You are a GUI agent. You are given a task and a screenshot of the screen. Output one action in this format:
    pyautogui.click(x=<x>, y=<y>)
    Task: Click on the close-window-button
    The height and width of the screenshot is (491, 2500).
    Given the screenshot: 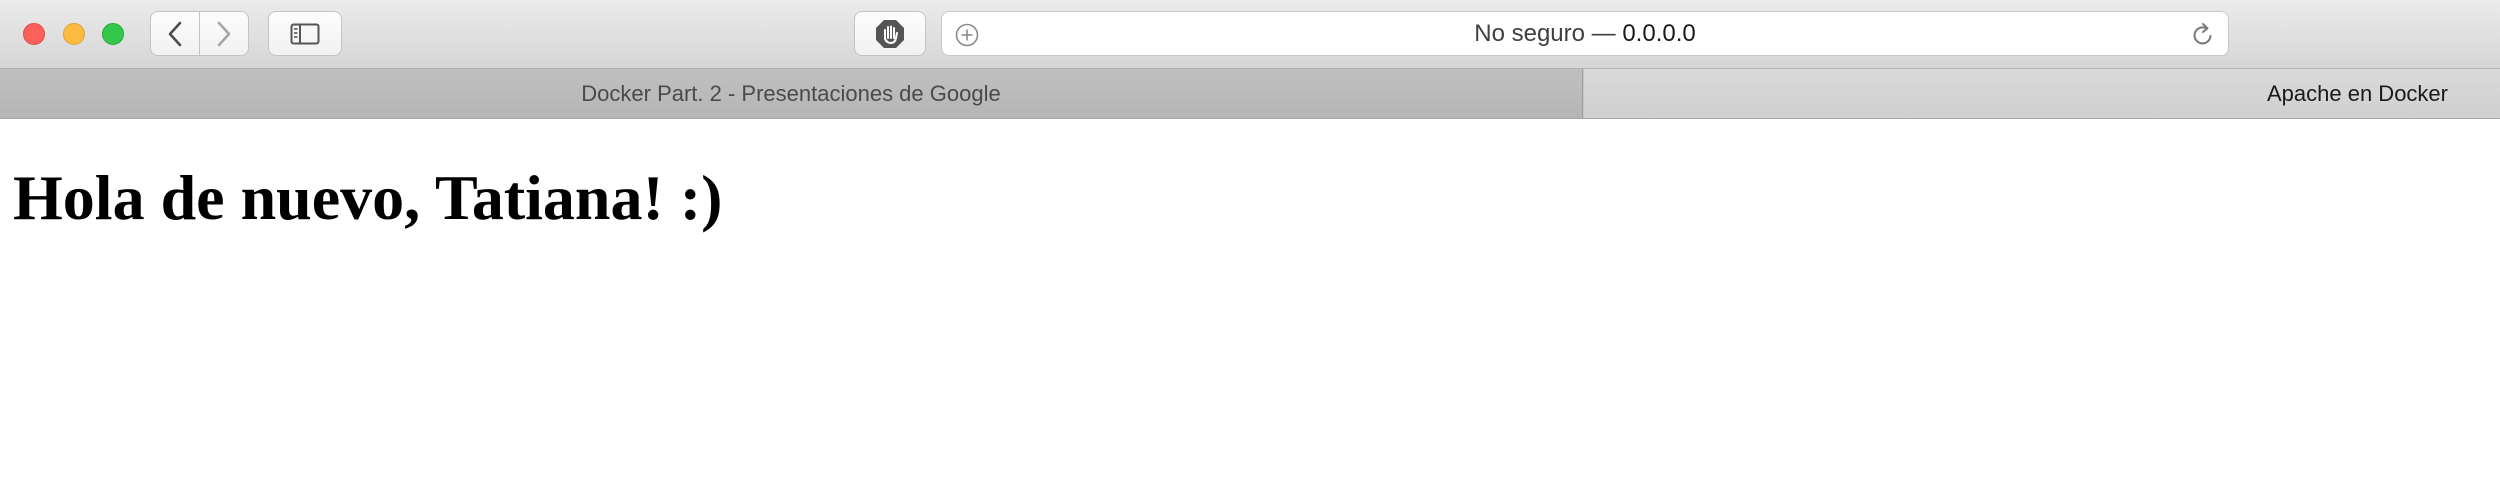 What is the action you would take?
    pyautogui.click(x=34, y=34)
    